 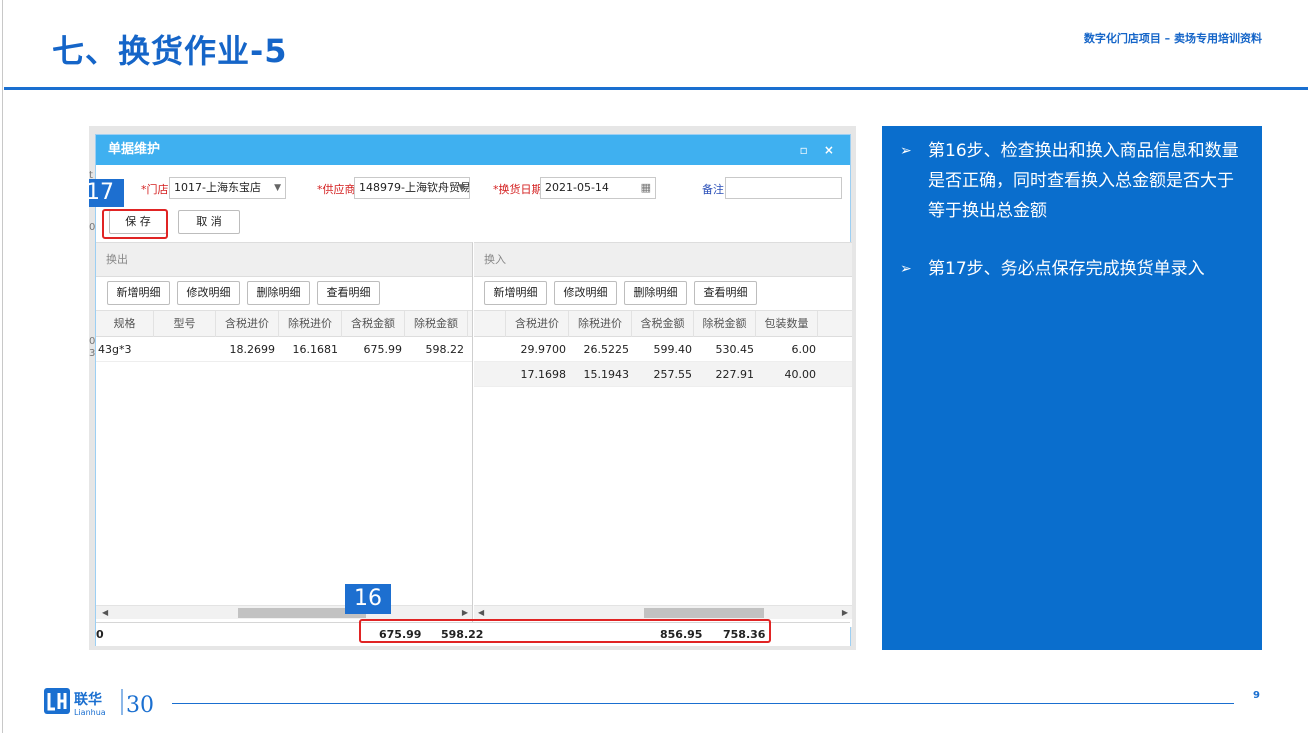 What do you see at coordinates (209, 222) in the screenshot?
I see `cancel-button: 取 消` at bounding box center [209, 222].